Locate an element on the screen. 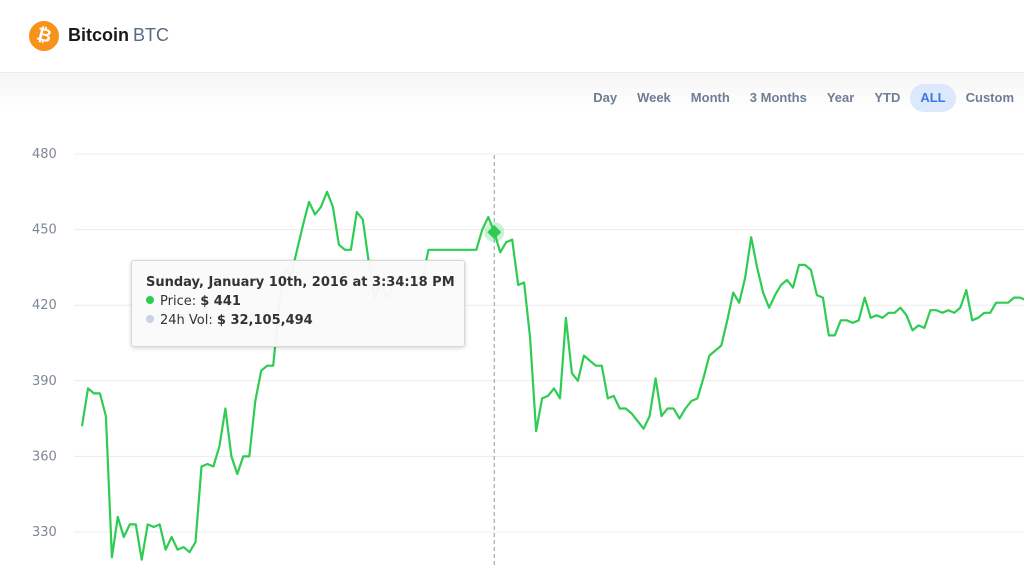  tooltip-volume-label: 24h Vol: is located at coordinates (186, 320).